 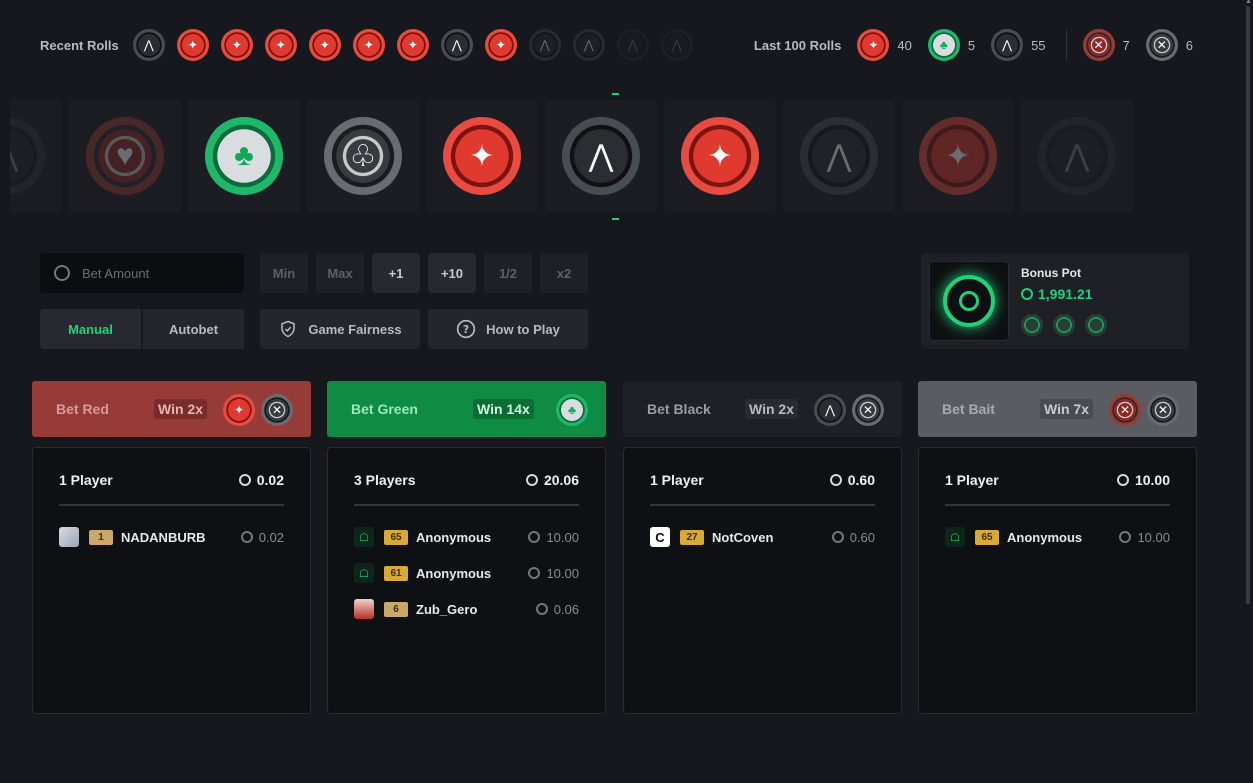 I want to click on black-chip-icon: ⋀, so click(x=830, y=410).